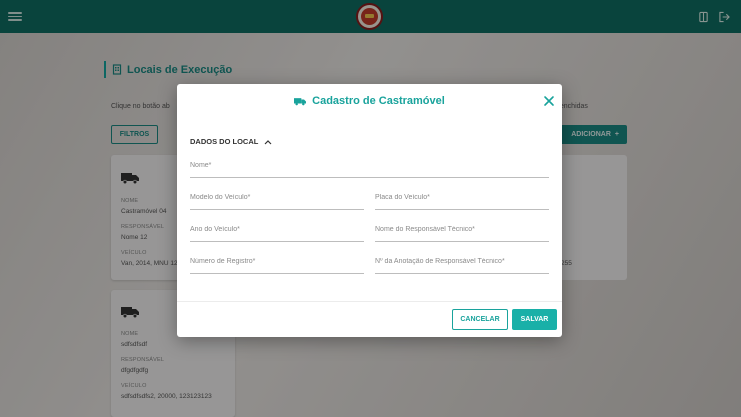 The image size is (741, 417). What do you see at coordinates (549, 101) in the screenshot?
I see `close-icon` at bounding box center [549, 101].